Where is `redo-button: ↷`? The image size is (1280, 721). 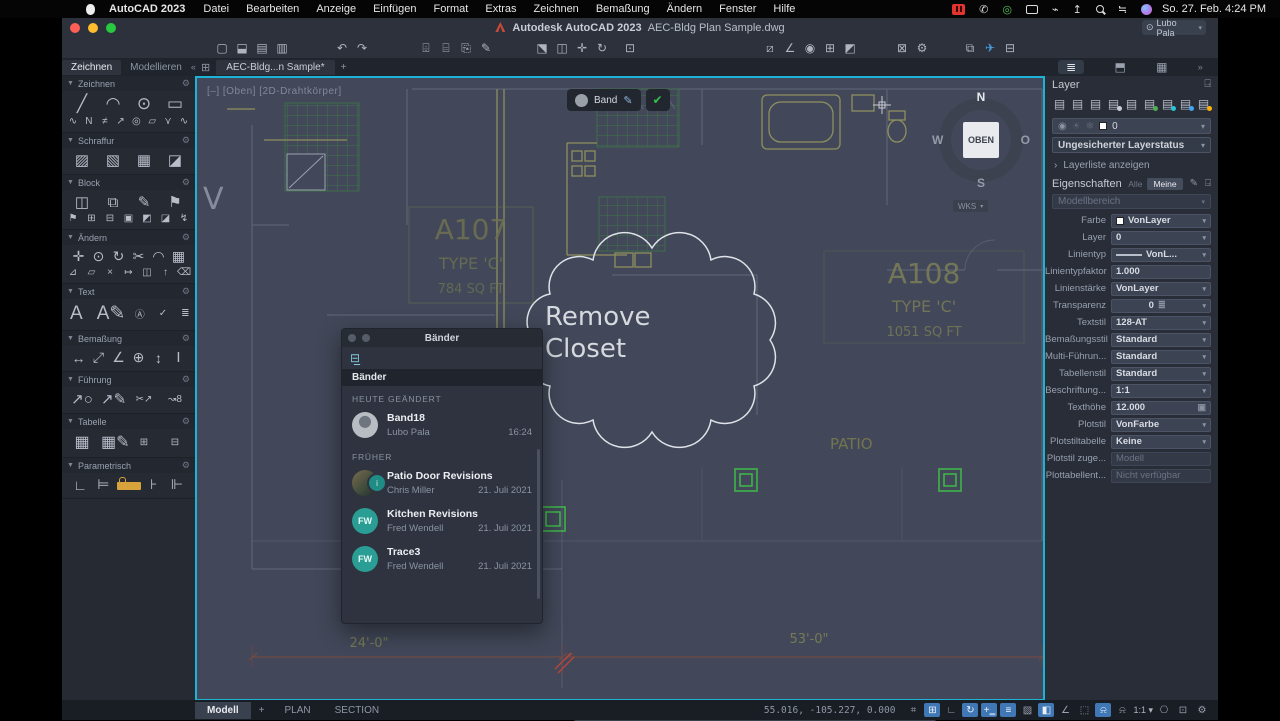 redo-button: ↷ is located at coordinates (362, 48).